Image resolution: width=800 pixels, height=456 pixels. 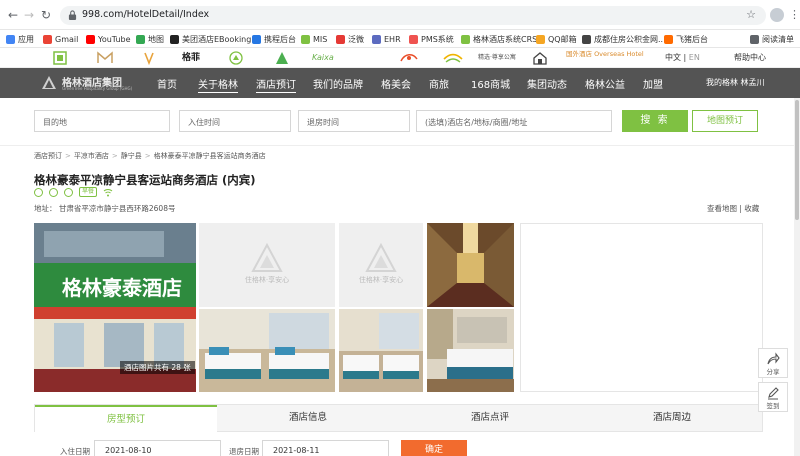 What do you see at coordinates (773, 397) in the screenshot?
I see `signin-button: 签到` at bounding box center [773, 397].